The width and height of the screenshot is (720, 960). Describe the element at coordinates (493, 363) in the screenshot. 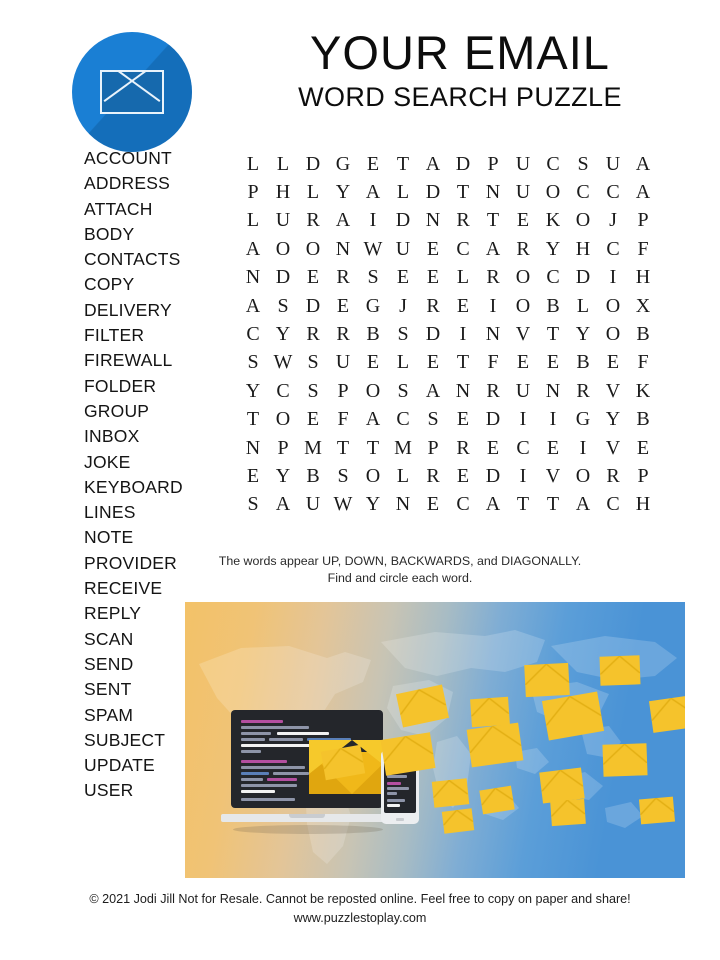

I see `letter-cell: F` at that location.